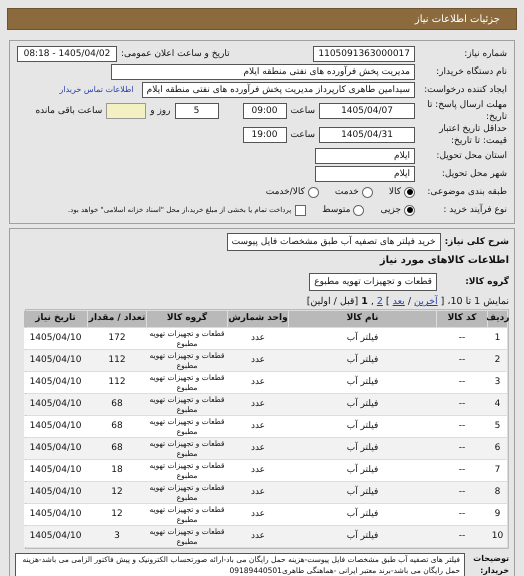  Describe the element at coordinates (367, 135) in the screenshot. I see `validity-date-field: 1405/04/31` at that location.